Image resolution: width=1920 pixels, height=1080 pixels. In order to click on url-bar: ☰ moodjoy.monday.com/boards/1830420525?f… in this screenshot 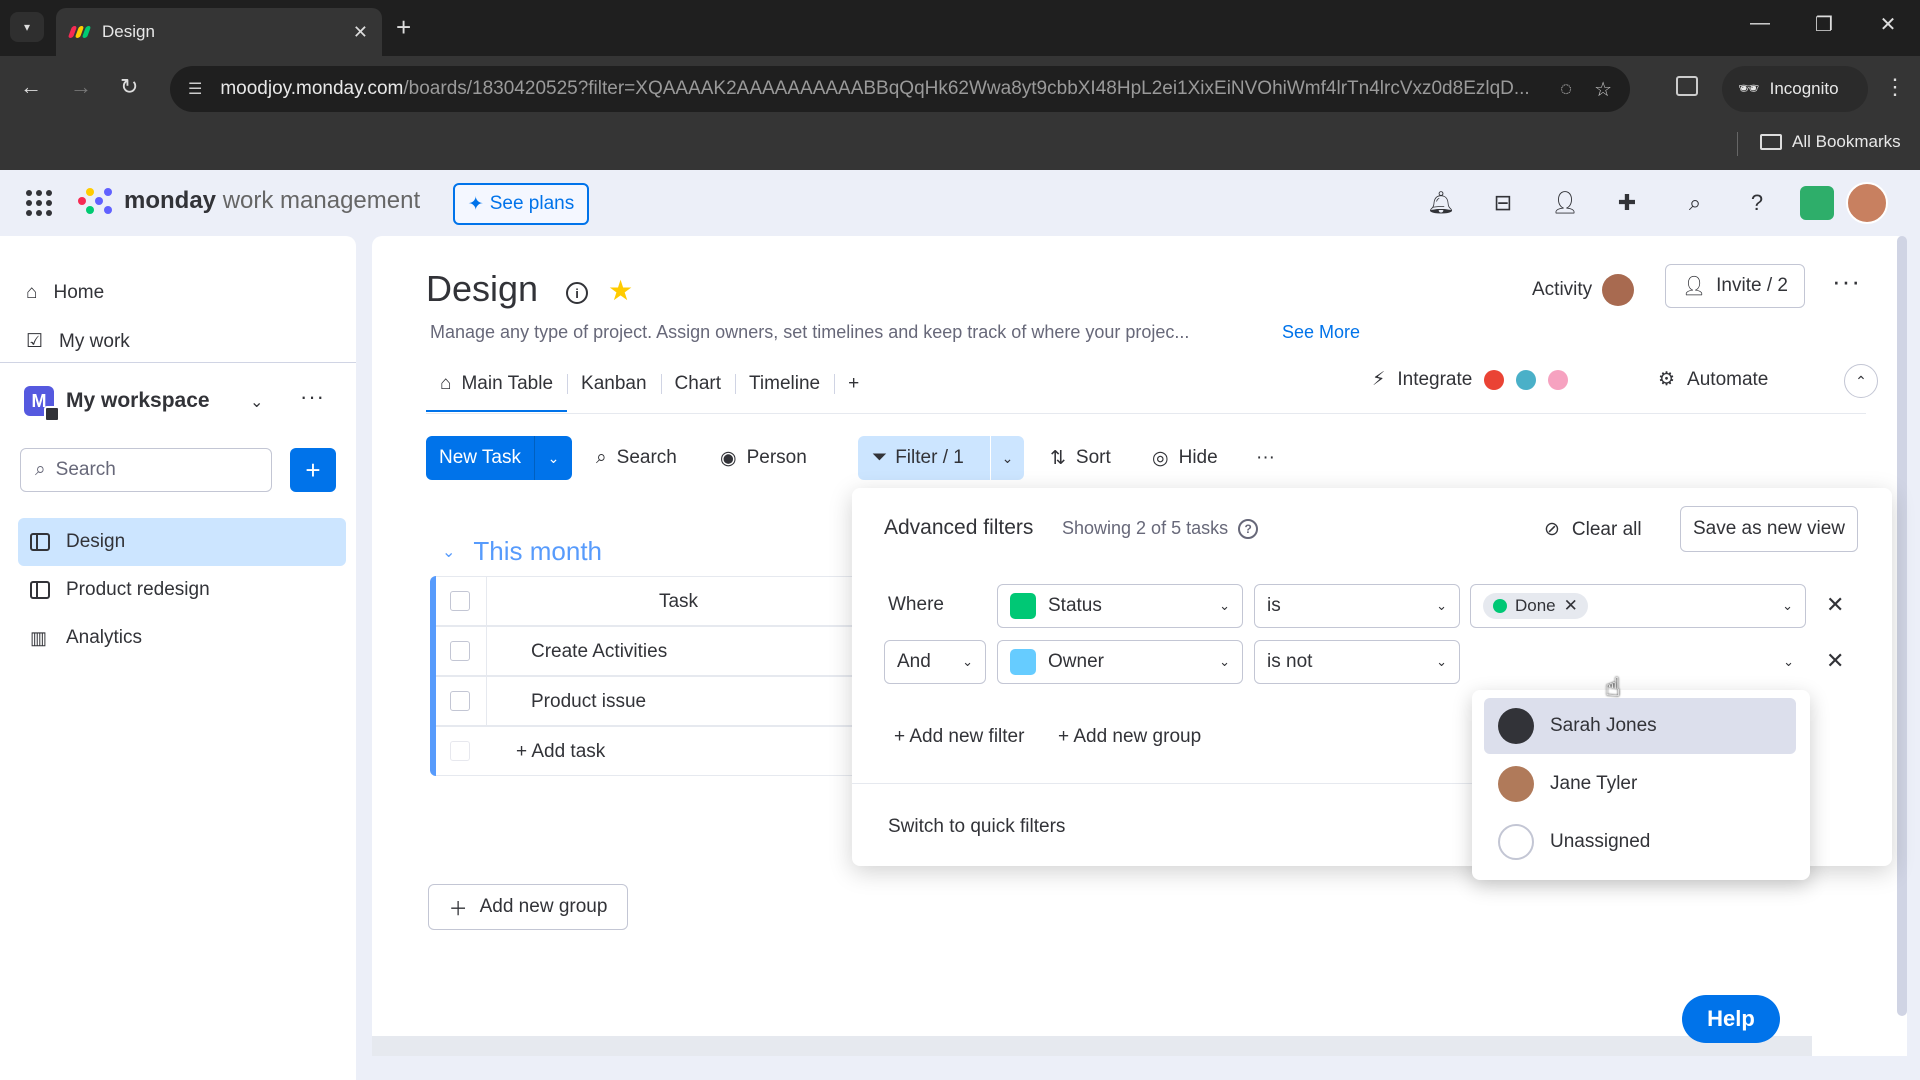, I will do `click(900, 89)`.